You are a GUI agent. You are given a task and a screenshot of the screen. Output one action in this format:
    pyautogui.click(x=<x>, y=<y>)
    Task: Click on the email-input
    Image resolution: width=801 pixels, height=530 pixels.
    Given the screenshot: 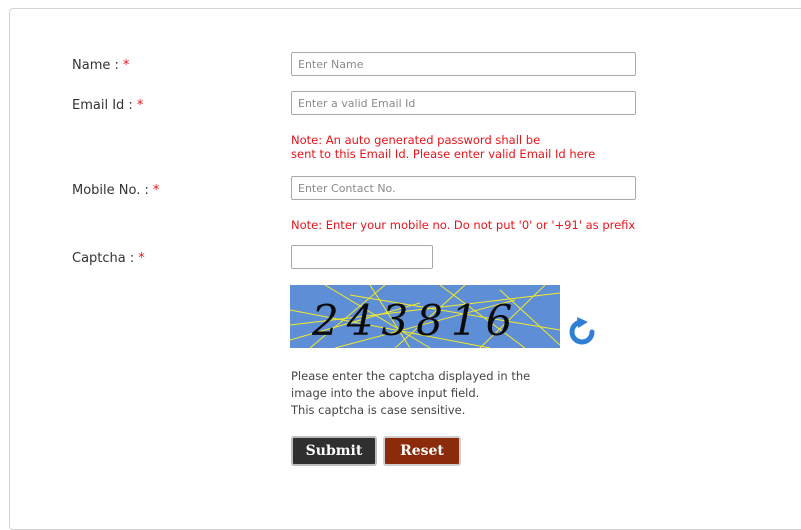 What is the action you would take?
    pyautogui.click(x=463, y=103)
    